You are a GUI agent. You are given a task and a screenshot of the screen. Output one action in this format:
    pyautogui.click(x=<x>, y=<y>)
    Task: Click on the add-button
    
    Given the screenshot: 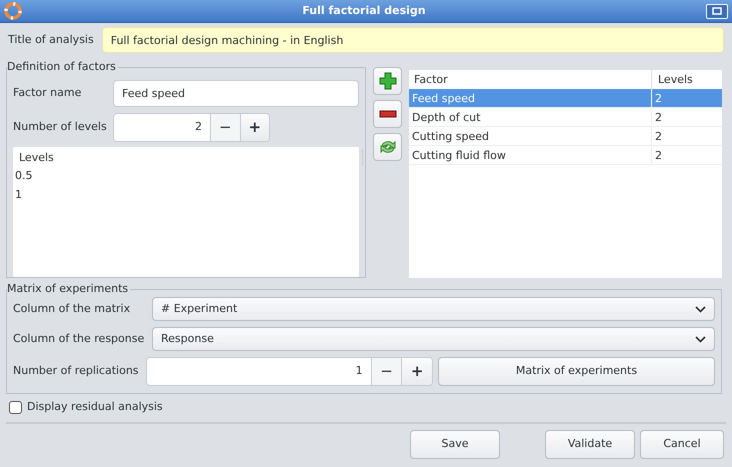 What is the action you would take?
    pyautogui.click(x=387, y=81)
    